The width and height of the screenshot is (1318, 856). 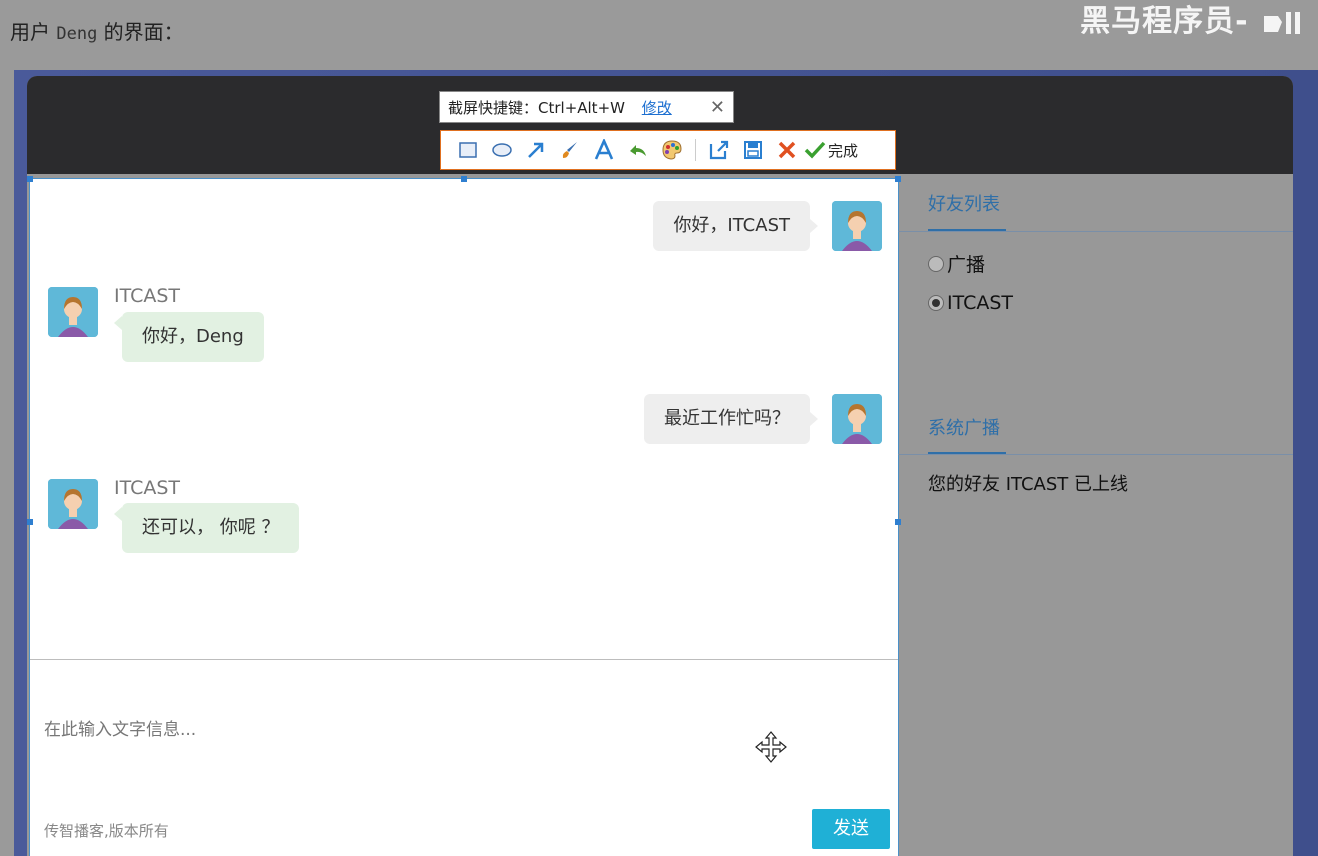 I want to click on brush-tool-button, so click(x=570, y=150).